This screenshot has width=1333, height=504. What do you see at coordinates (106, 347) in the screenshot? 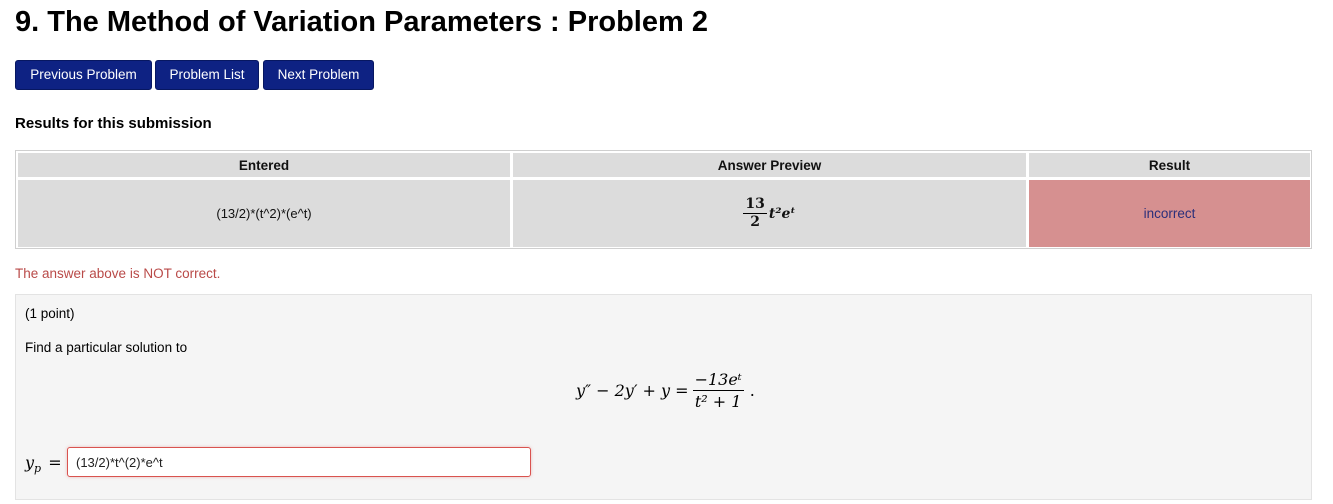
I see `problem-prompt: Find a particular solution to` at bounding box center [106, 347].